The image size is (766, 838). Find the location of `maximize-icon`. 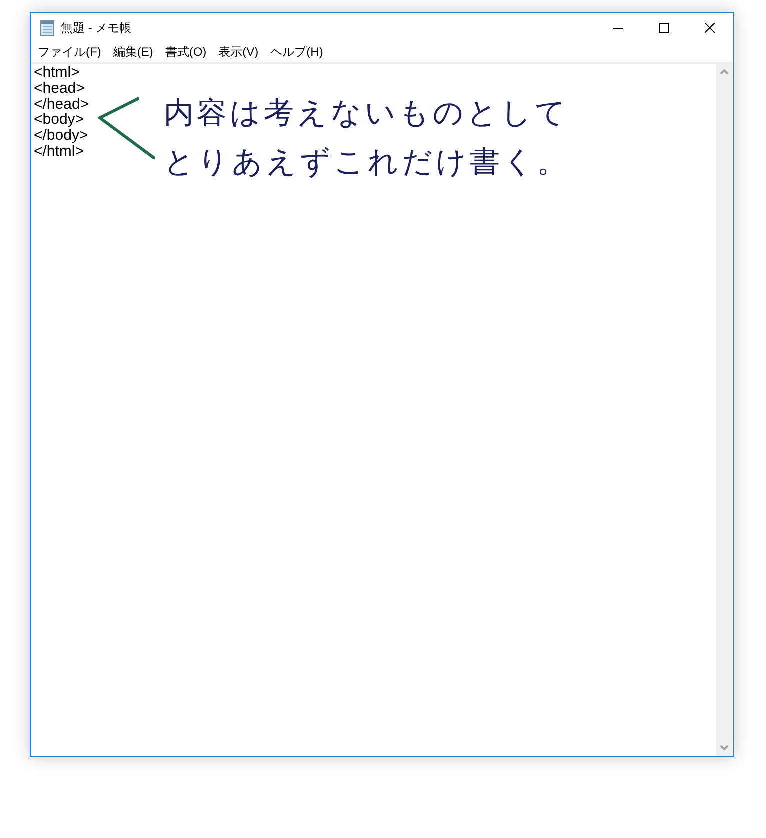

maximize-icon is located at coordinates (664, 28).